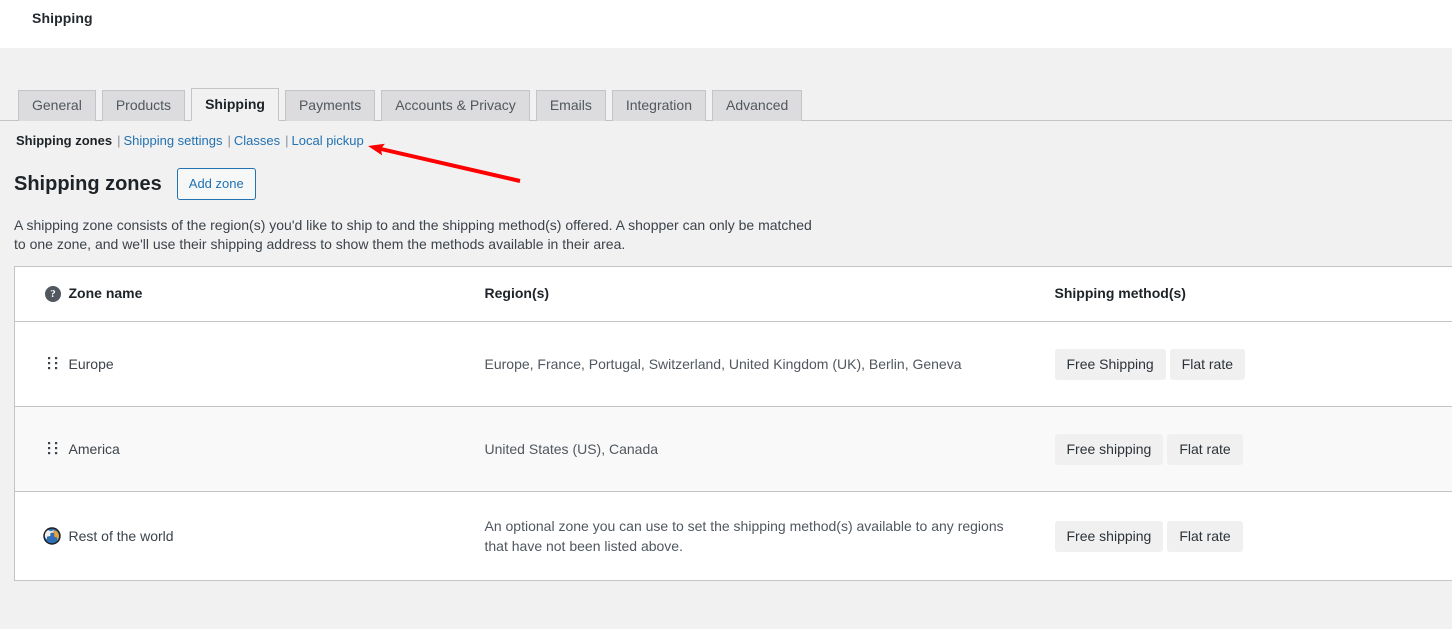 The height and width of the screenshot is (629, 1452). I want to click on column-header-shipping-methods: Shipping method(s), so click(1253, 294).